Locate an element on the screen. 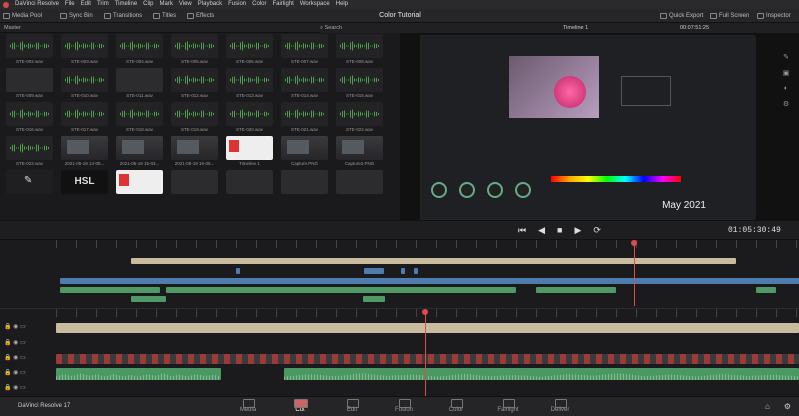 Image resolution: width=799 pixels, height=416 pixels. media-clip: Capture2.PNG is located at coordinates (359, 153).